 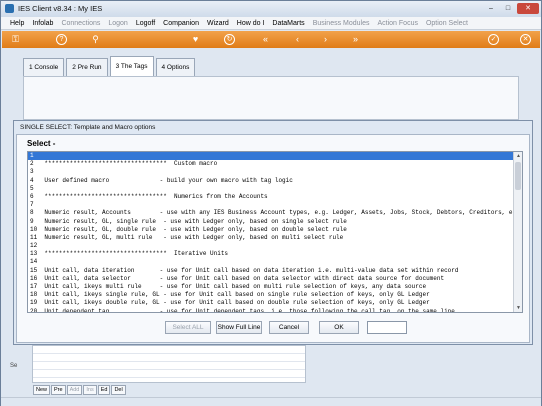 What do you see at coordinates (518, 308) in the screenshot?
I see `scroll-down-icon: ▼` at bounding box center [518, 308].